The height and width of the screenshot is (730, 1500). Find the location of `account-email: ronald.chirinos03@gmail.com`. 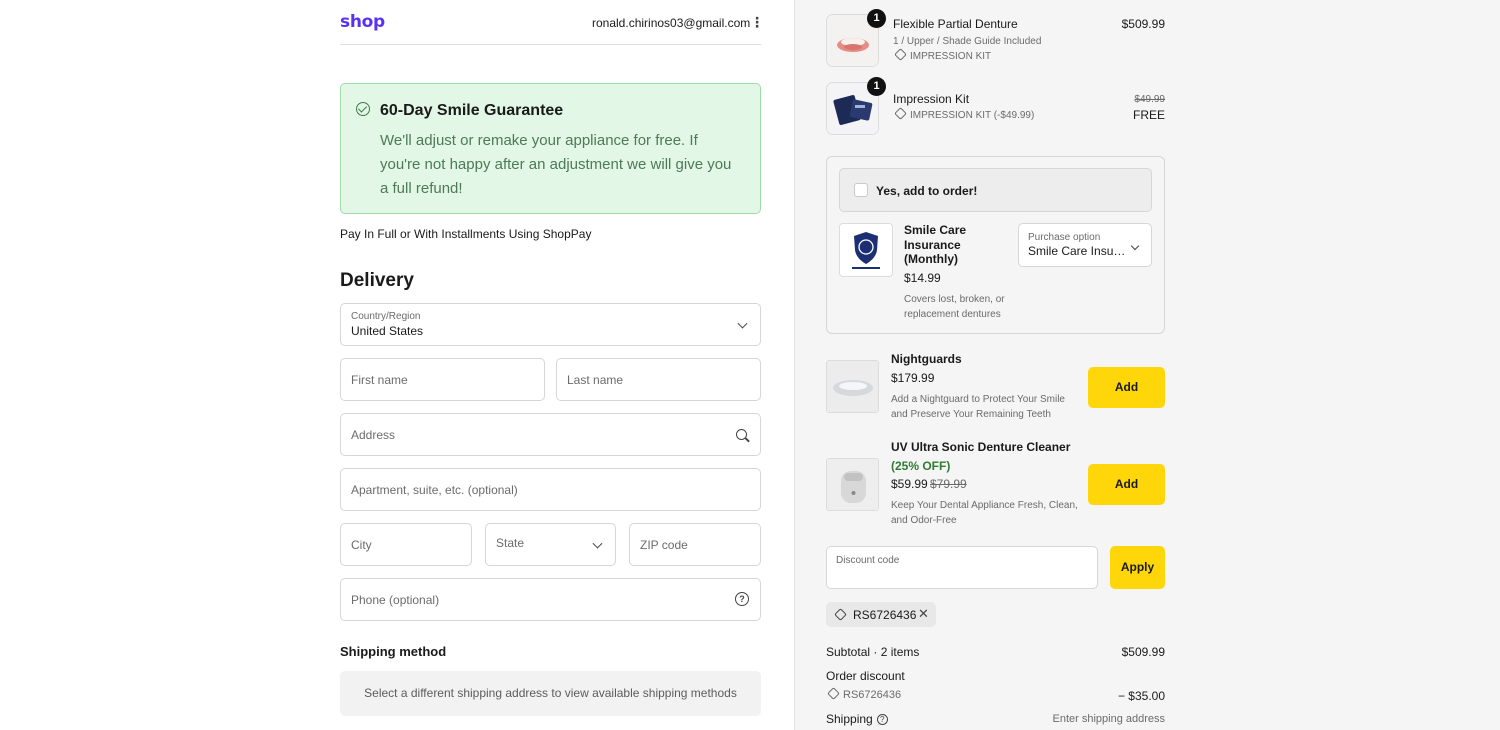

account-email: ronald.chirinos03@gmail.com is located at coordinates (671, 23).